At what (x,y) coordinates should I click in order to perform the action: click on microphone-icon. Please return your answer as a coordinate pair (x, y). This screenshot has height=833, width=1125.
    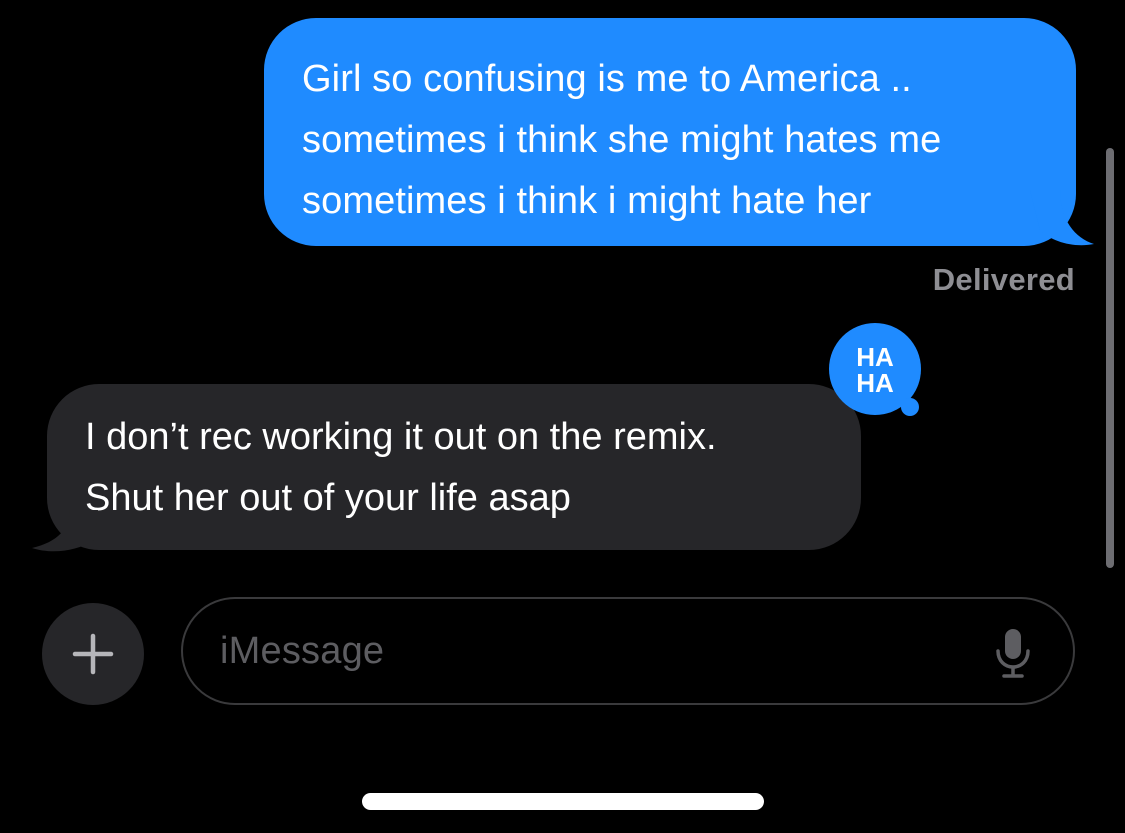
    Looking at the image, I should click on (1013, 653).